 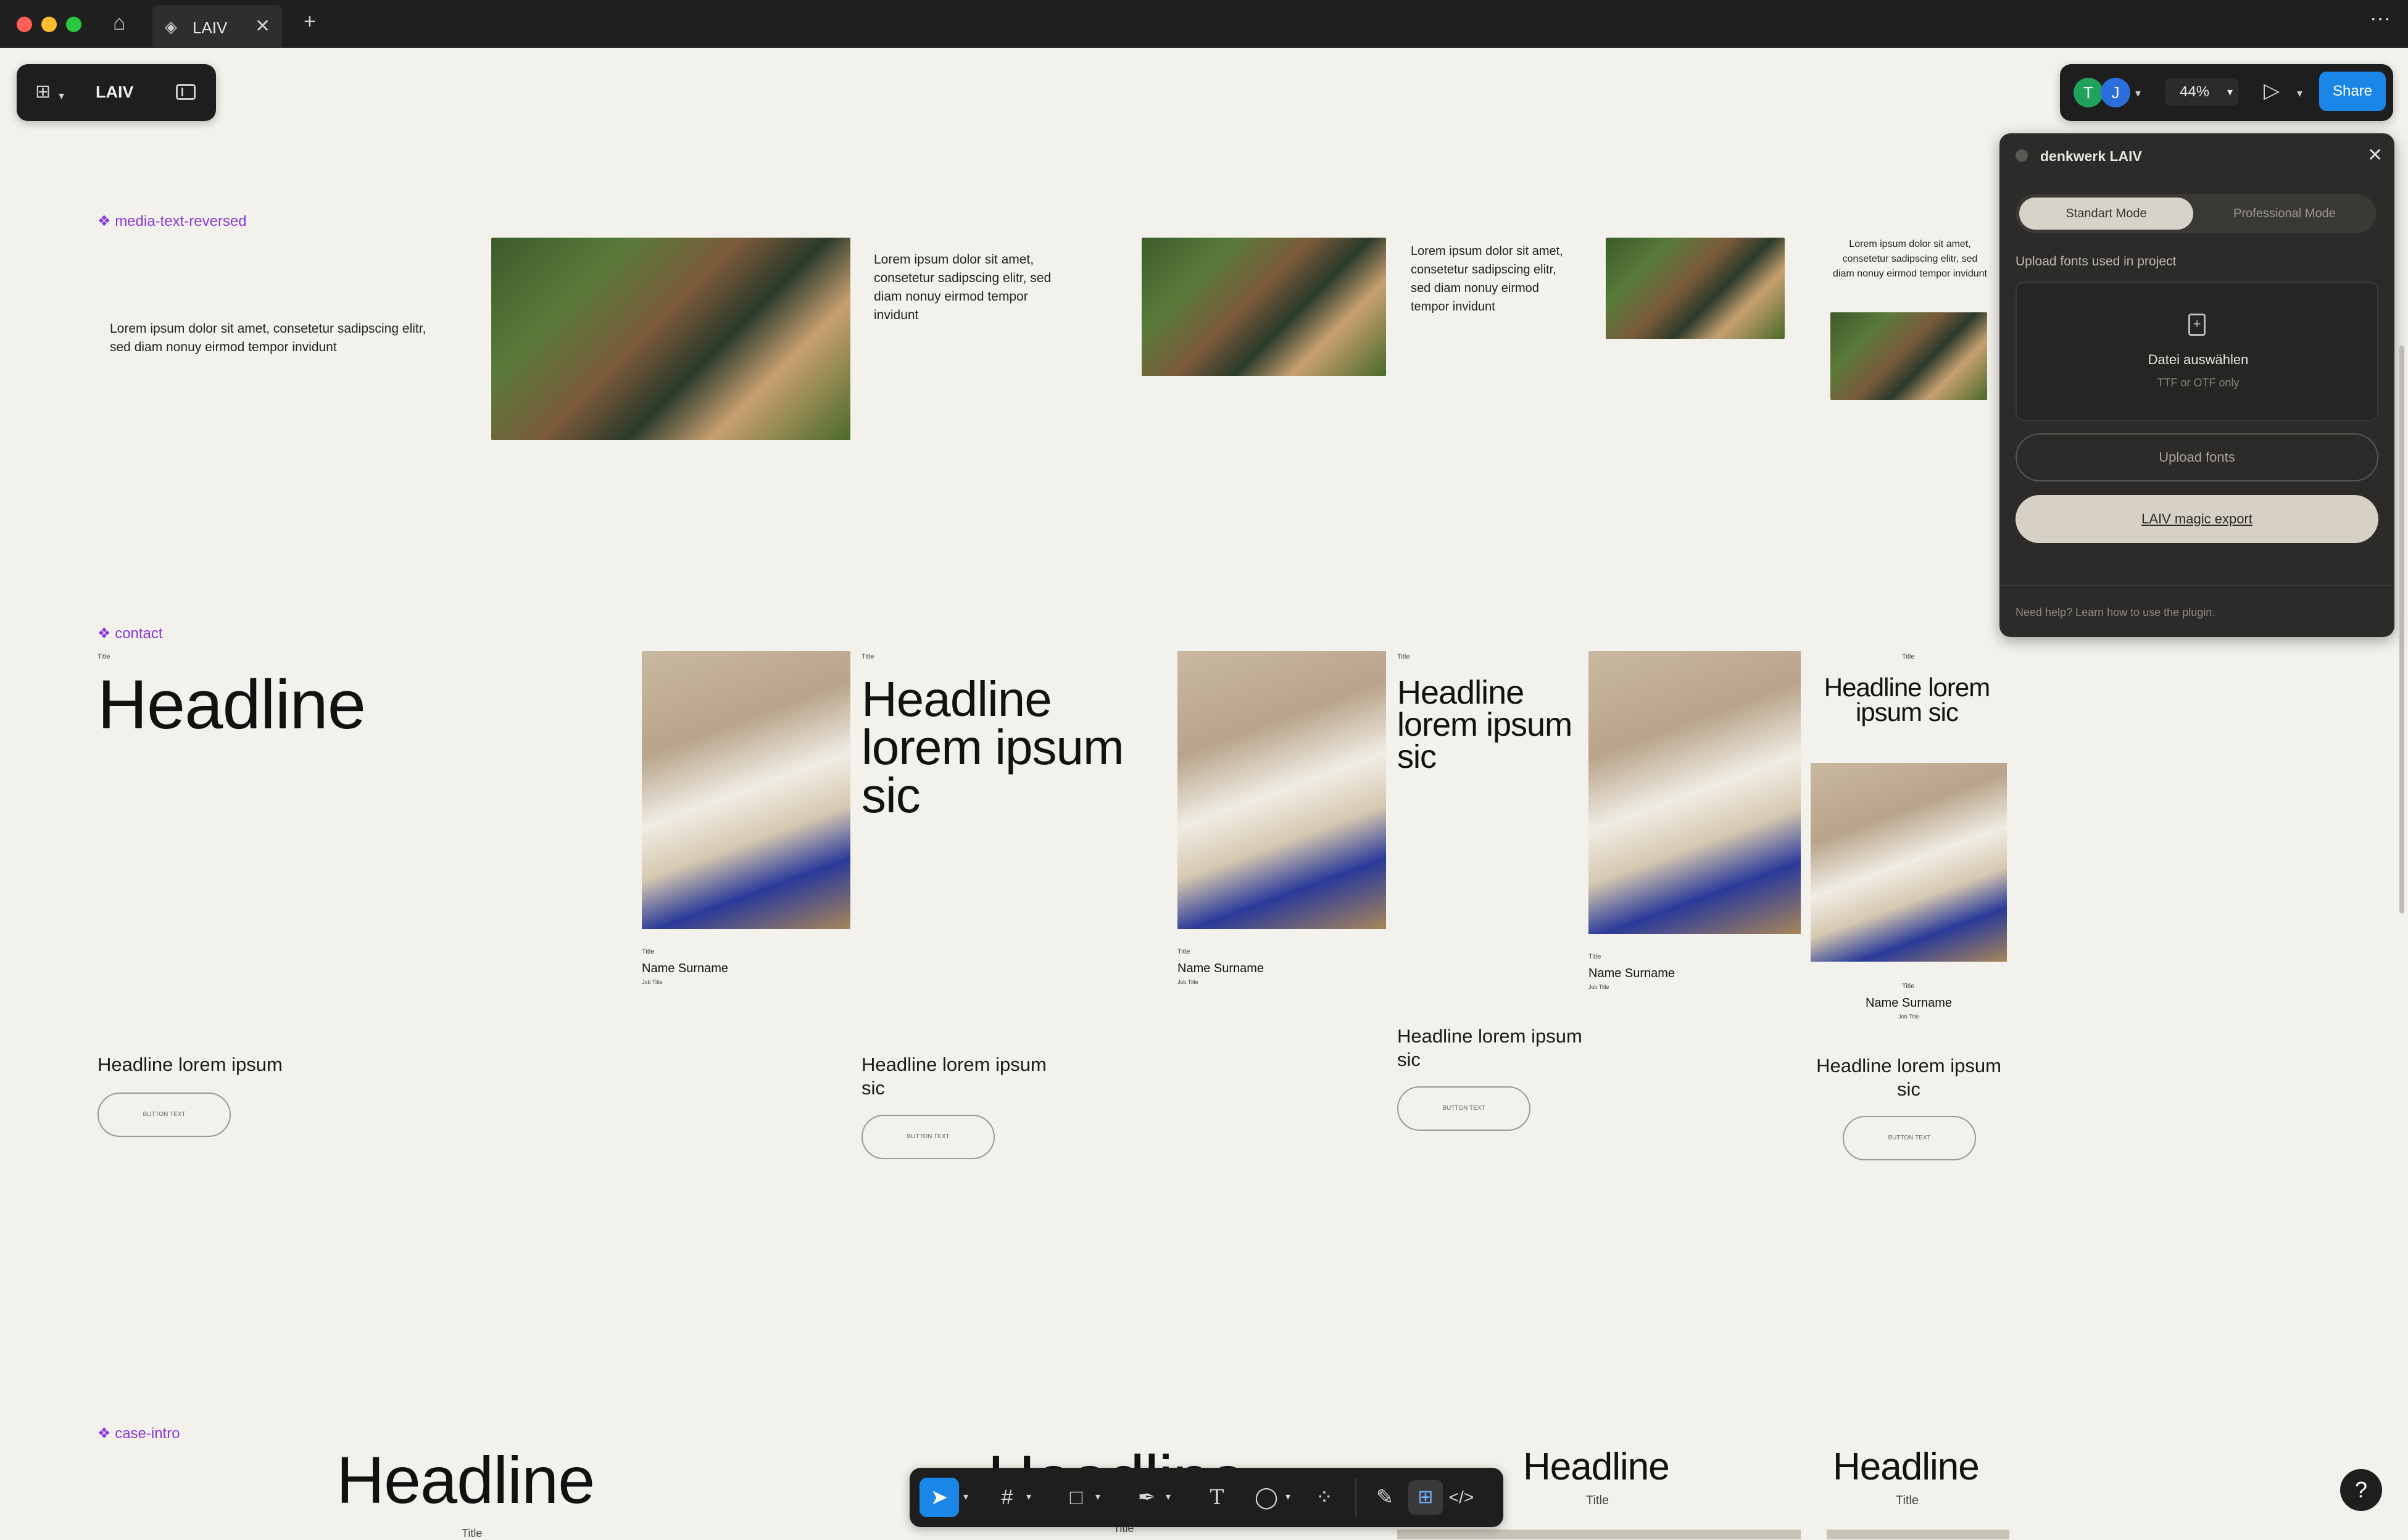 What do you see at coordinates (1146, 1497) in the screenshot?
I see `pen-icon: ✒` at bounding box center [1146, 1497].